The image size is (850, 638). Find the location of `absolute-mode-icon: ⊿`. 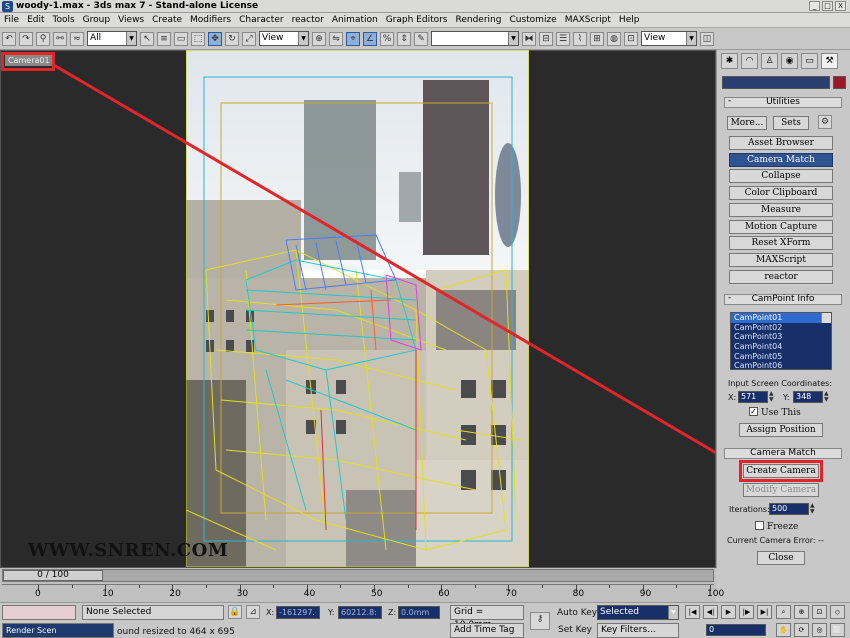

absolute-mode-icon: ⊿ is located at coordinates (253, 612).